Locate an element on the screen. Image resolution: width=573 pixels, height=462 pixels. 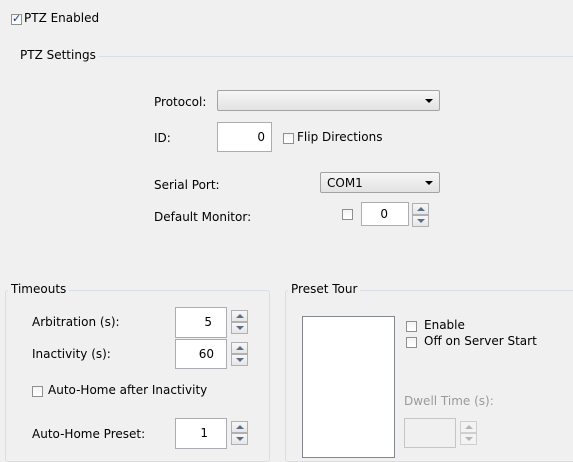
preset-tour-title: Preset Tour is located at coordinates (324, 289).